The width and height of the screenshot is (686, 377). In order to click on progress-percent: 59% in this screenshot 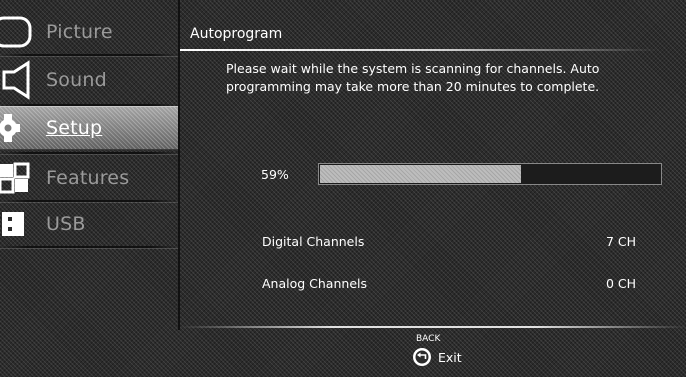, I will do `click(275, 174)`.